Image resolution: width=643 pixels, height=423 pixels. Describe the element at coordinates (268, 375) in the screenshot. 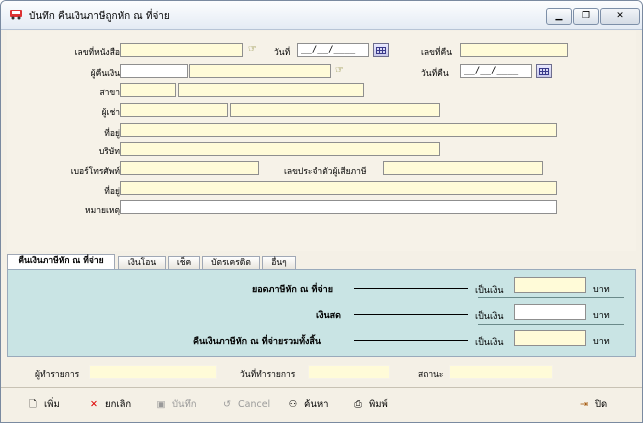

I see `created-date-label: วันที่ทำรายการ` at that location.